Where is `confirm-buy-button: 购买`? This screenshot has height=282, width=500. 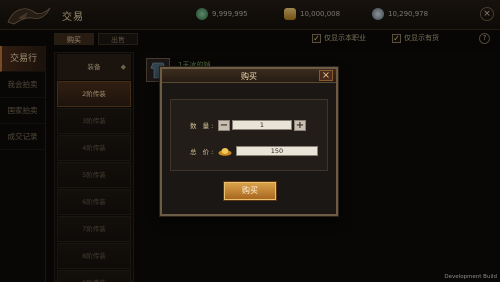 confirm-buy-button: 购买 is located at coordinates (250, 191).